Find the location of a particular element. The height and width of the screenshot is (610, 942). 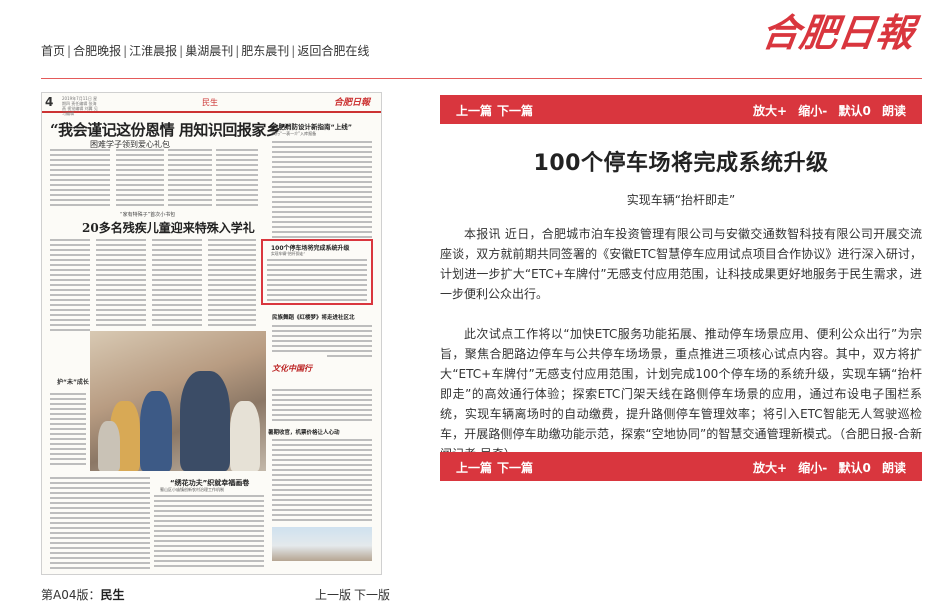

nav-chaohu-morning: 巢湖晨刊 is located at coordinates (209, 51).